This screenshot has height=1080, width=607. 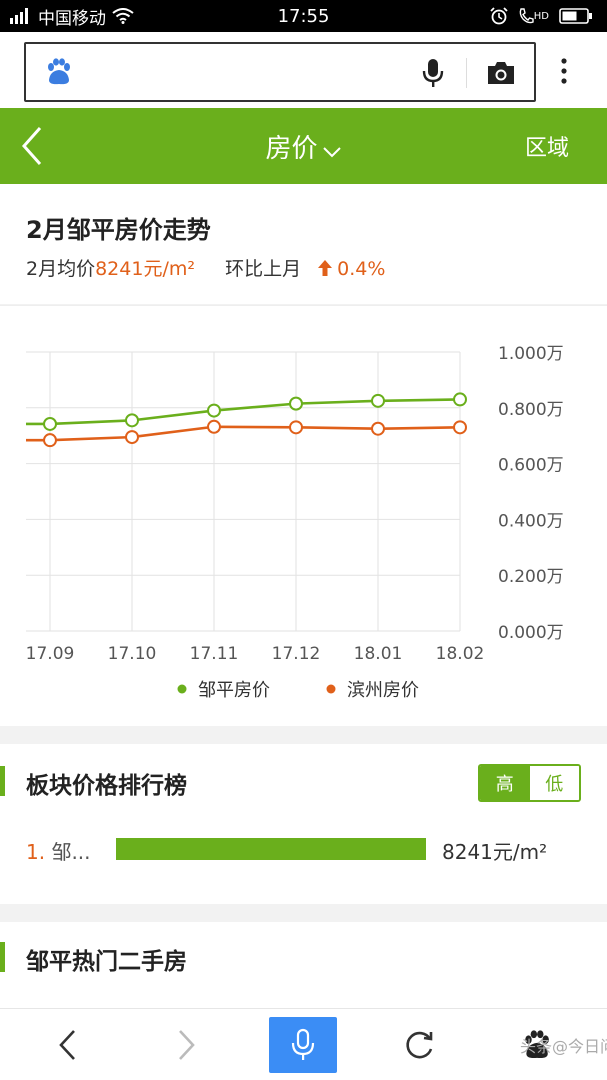 I want to click on arrow-up-icon, so click(x=325, y=270).